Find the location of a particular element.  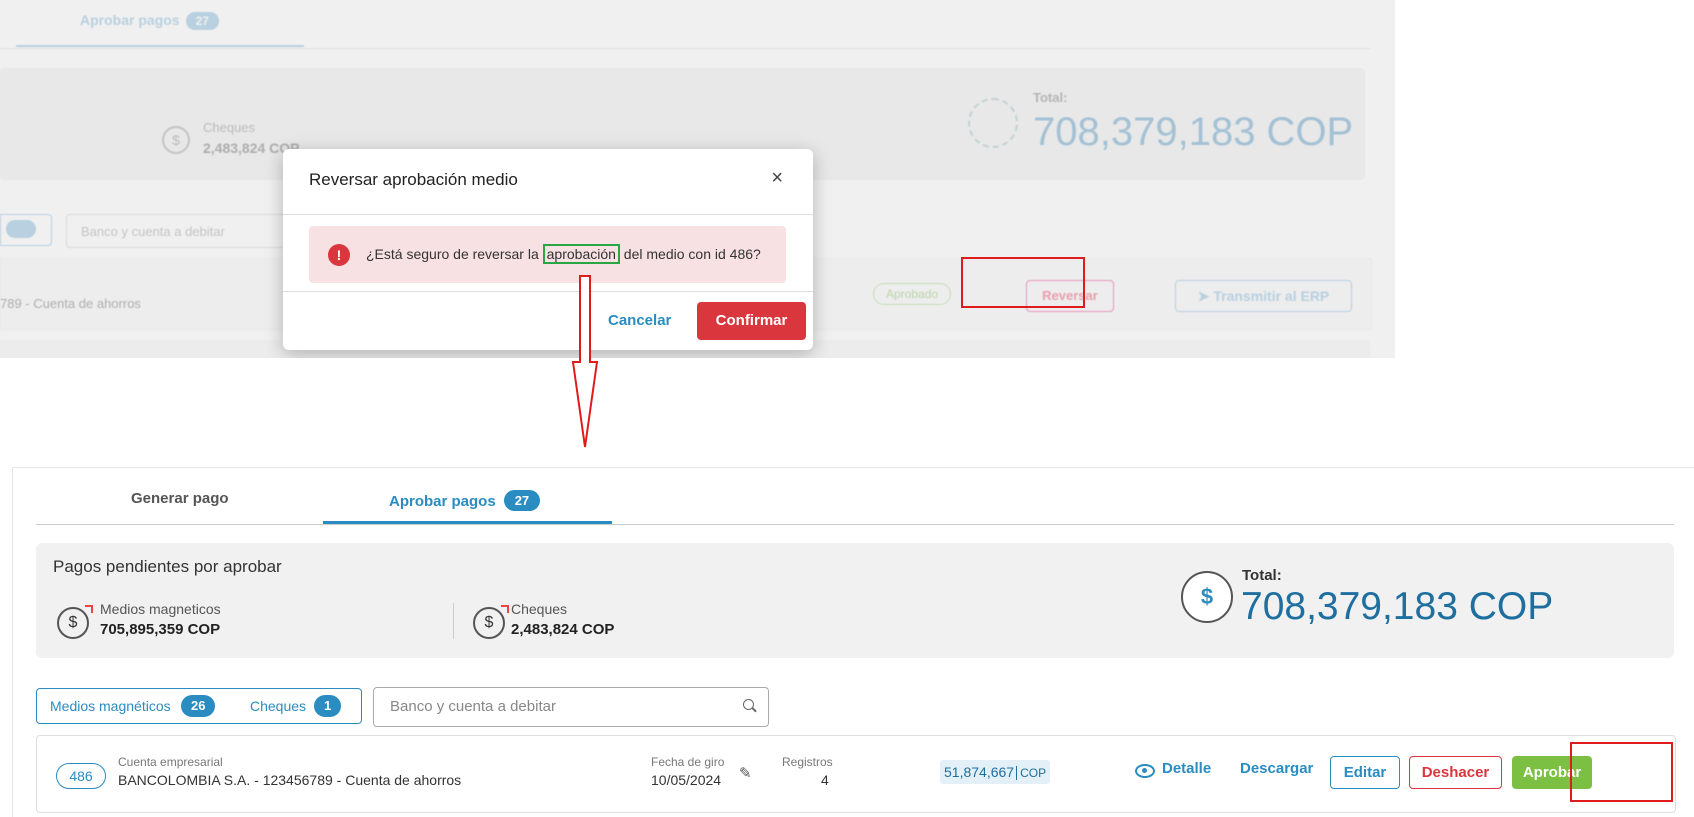

money-bag-icon: $ is located at coordinates (1203, 599).